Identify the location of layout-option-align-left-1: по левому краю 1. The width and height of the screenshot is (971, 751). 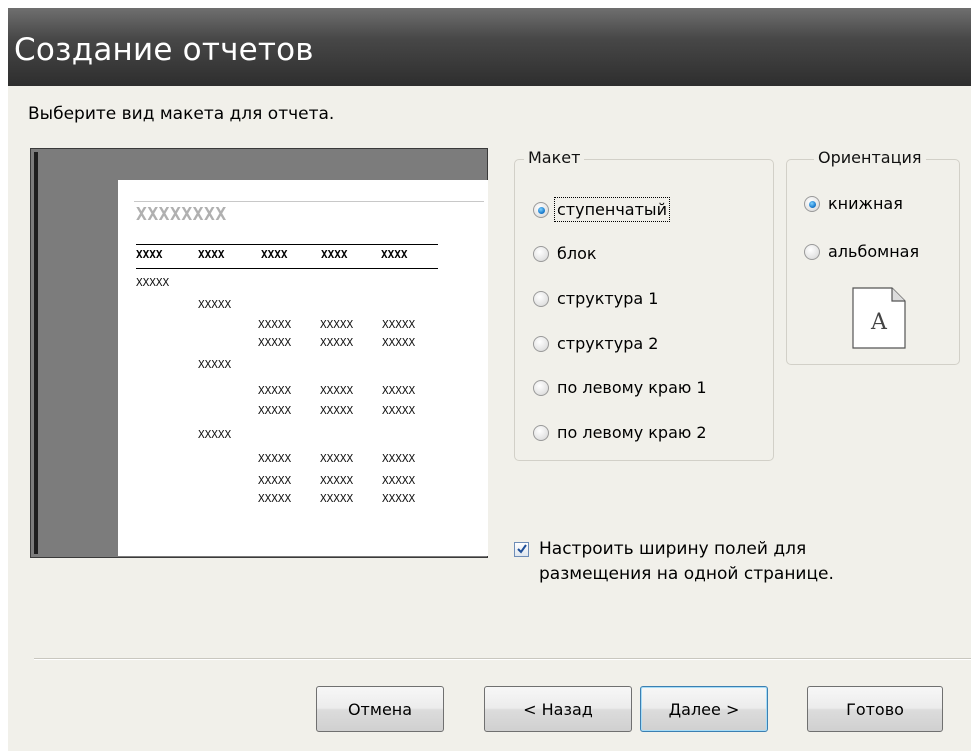
(620, 387).